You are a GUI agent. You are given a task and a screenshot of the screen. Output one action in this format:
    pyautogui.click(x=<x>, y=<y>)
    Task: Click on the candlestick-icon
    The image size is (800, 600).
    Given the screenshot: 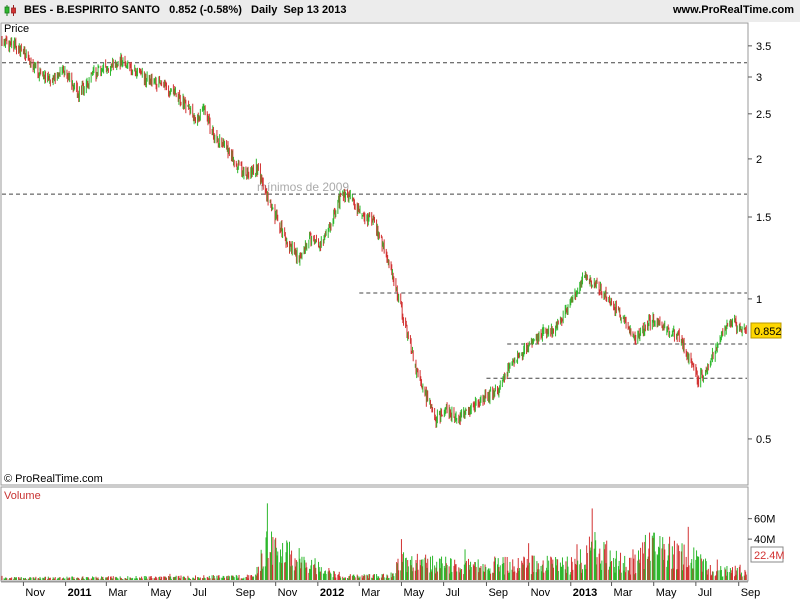 What is the action you would take?
    pyautogui.click(x=10, y=10)
    